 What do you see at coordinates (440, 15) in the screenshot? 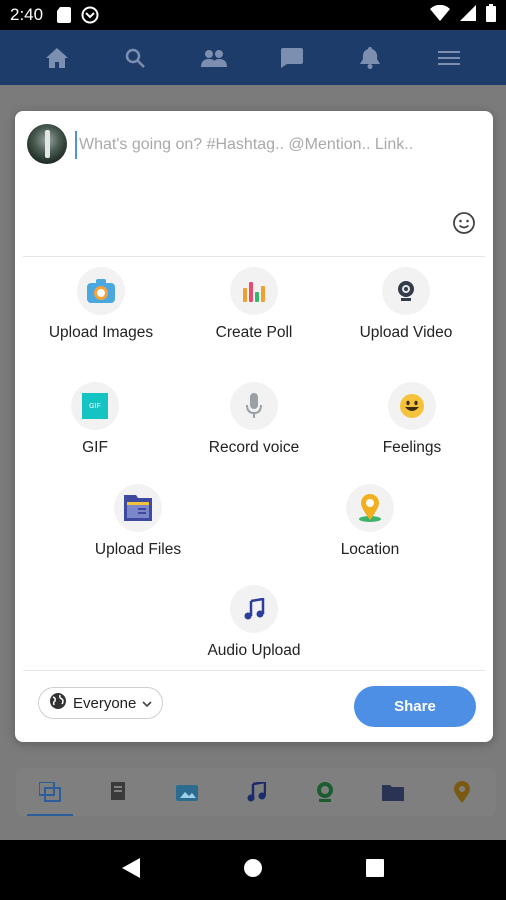
I see `wifi-icon` at bounding box center [440, 15].